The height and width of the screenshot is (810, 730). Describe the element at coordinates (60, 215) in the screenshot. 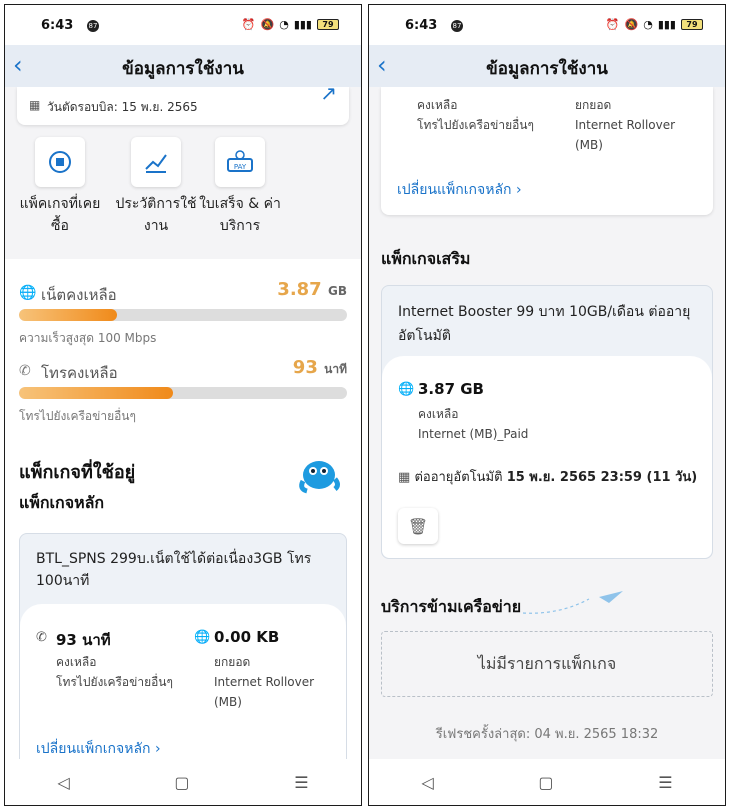

I see `shortcut-label: แพ็คเกจที่เคยซื้อ` at that location.